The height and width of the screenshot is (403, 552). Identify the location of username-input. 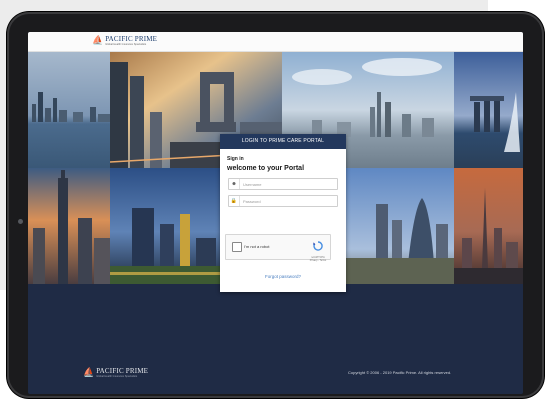
(288, 184).